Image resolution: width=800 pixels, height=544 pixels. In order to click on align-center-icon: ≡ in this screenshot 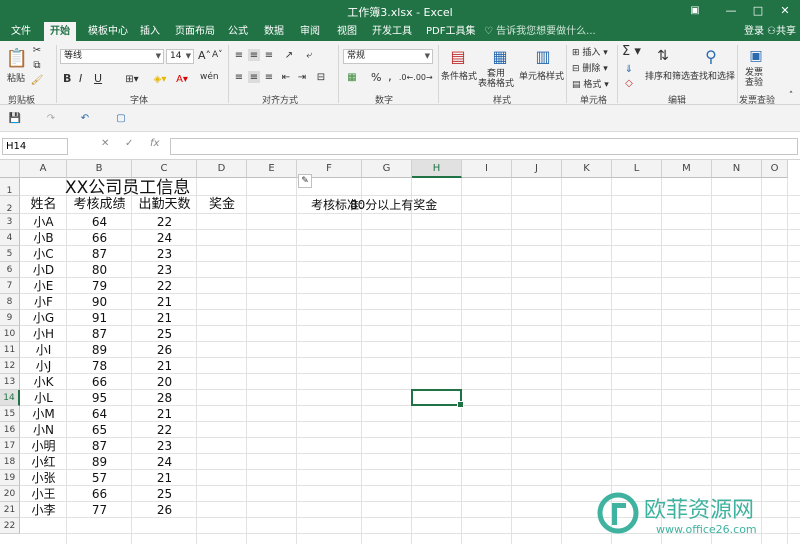, I will do `click(254, 77)`.